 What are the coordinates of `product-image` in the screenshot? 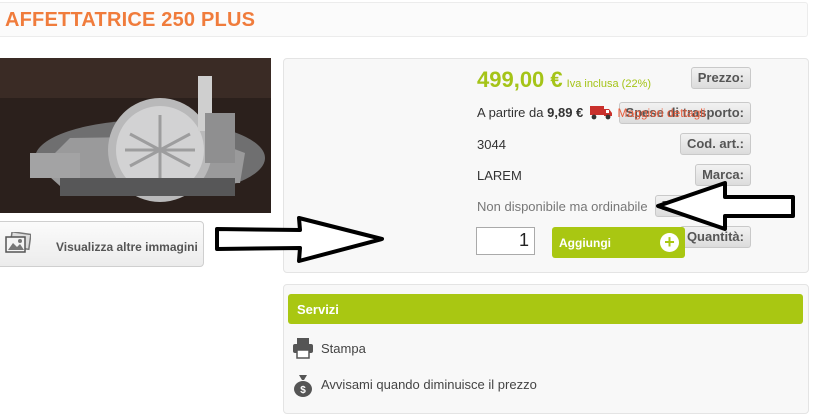 It's located at (135, 135).